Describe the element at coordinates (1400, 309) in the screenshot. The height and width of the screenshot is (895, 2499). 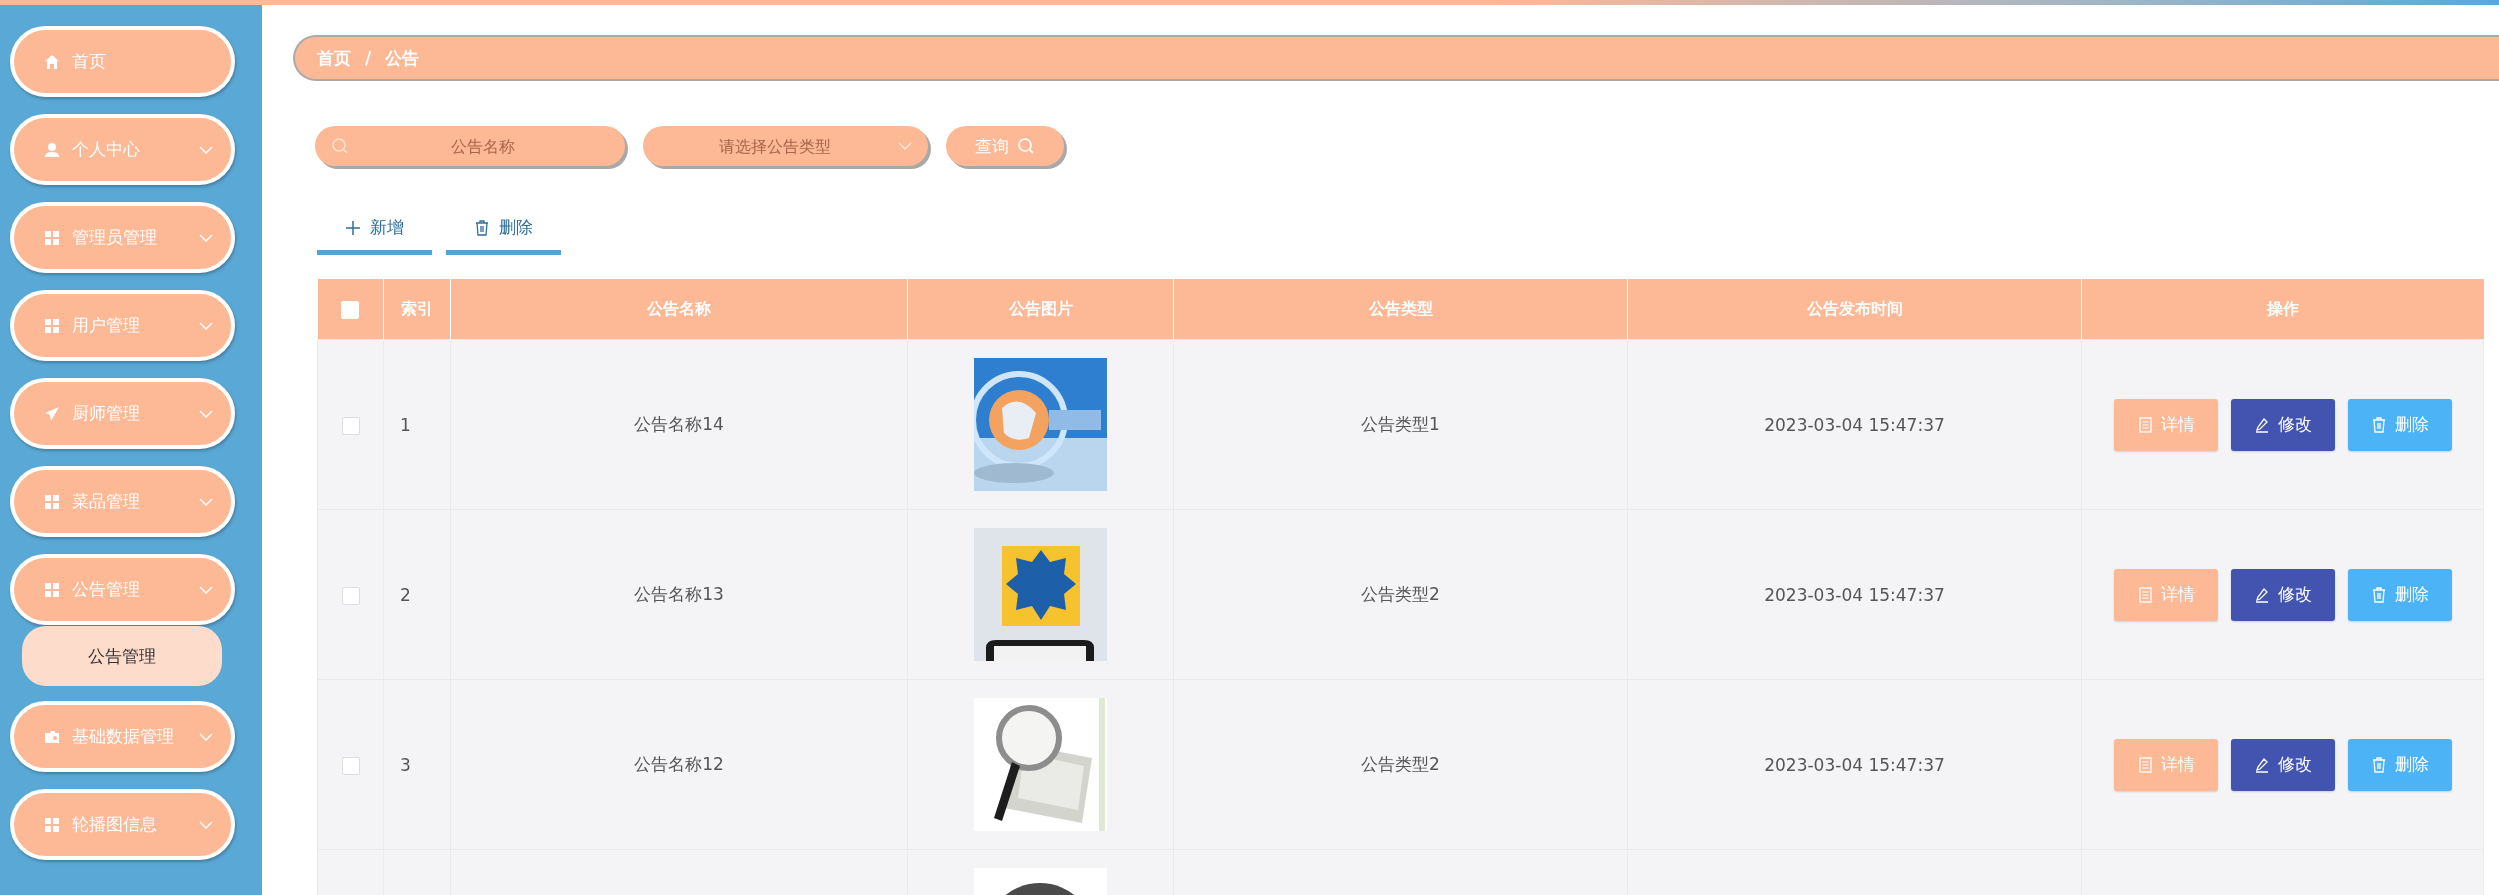
I see `column-header: 公告类型` at that location.